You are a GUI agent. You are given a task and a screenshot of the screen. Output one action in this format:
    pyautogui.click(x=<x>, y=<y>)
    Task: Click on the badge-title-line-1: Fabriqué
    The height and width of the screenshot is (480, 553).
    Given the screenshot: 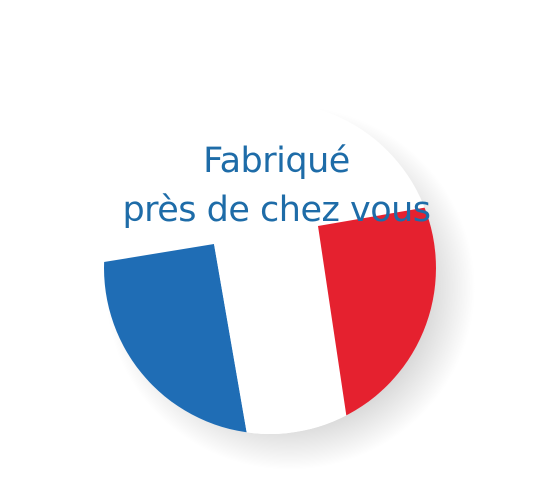 What is the action you would take?
    pyautogui.click(x=276, y=161)
    